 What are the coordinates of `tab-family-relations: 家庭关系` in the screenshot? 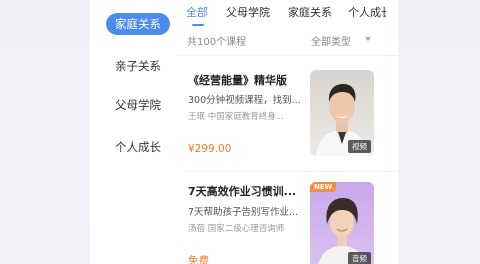 It's located at (310, 13).